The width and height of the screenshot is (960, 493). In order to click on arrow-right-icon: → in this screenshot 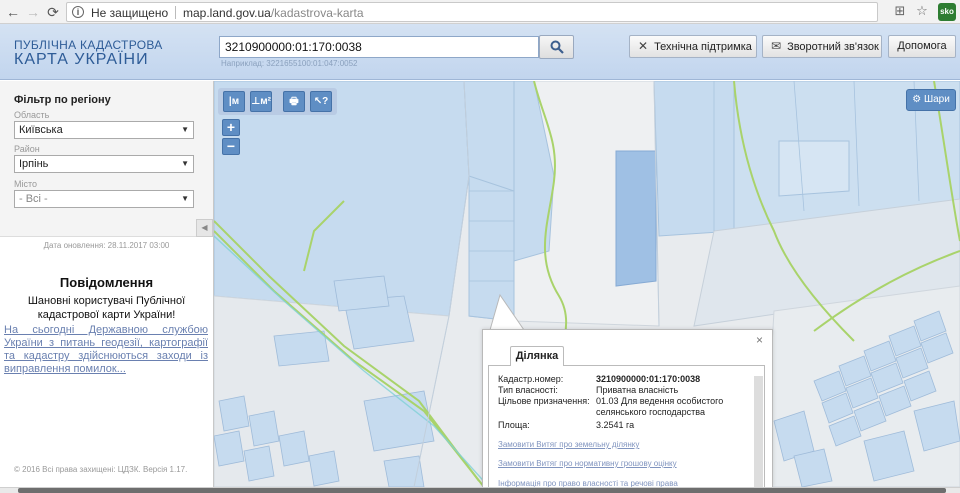, I will do `click(33, 12)`.